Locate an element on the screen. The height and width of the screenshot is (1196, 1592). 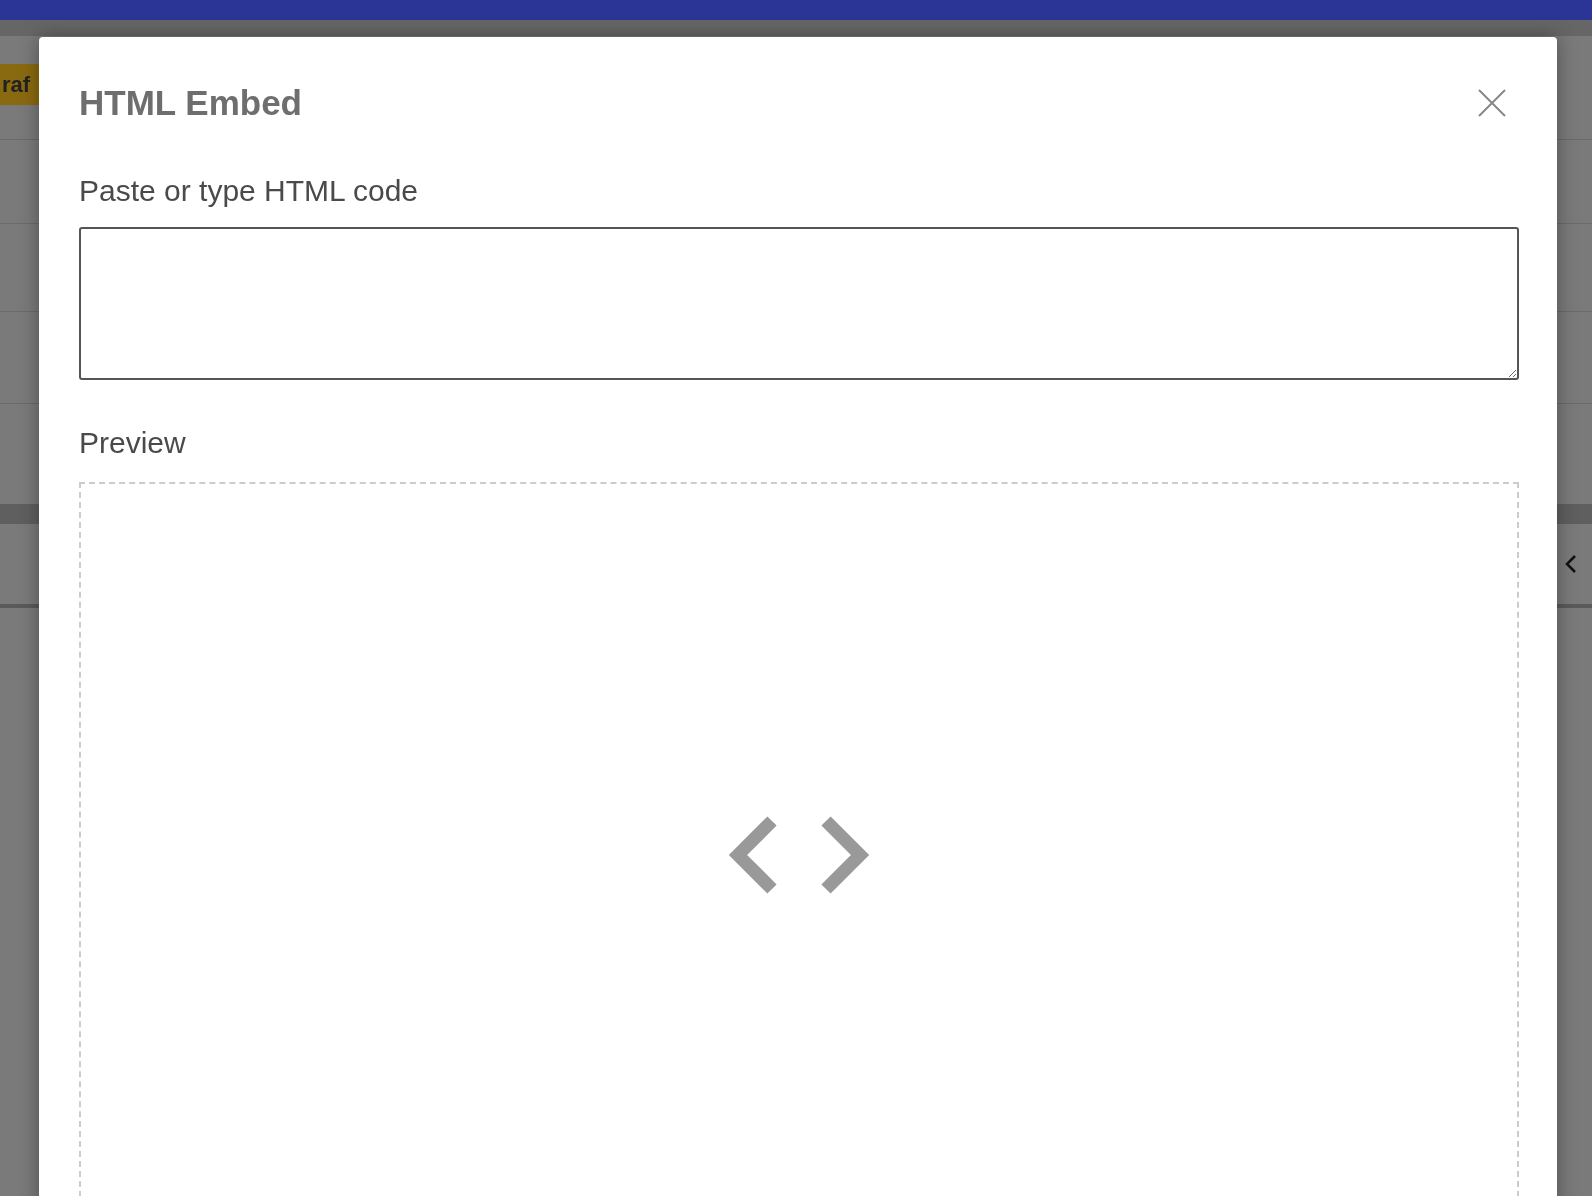
field-label: Paste or type HTML code is located at coordinates (249, 190).